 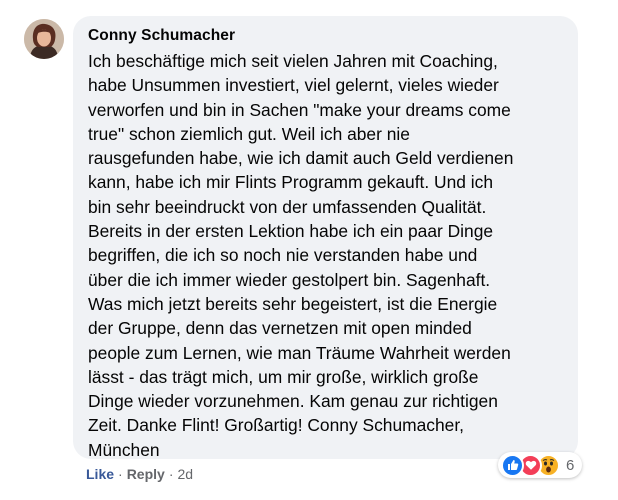 I want to click on comment-actions: Like · Reply · 2d, so click(x=139, y=474).